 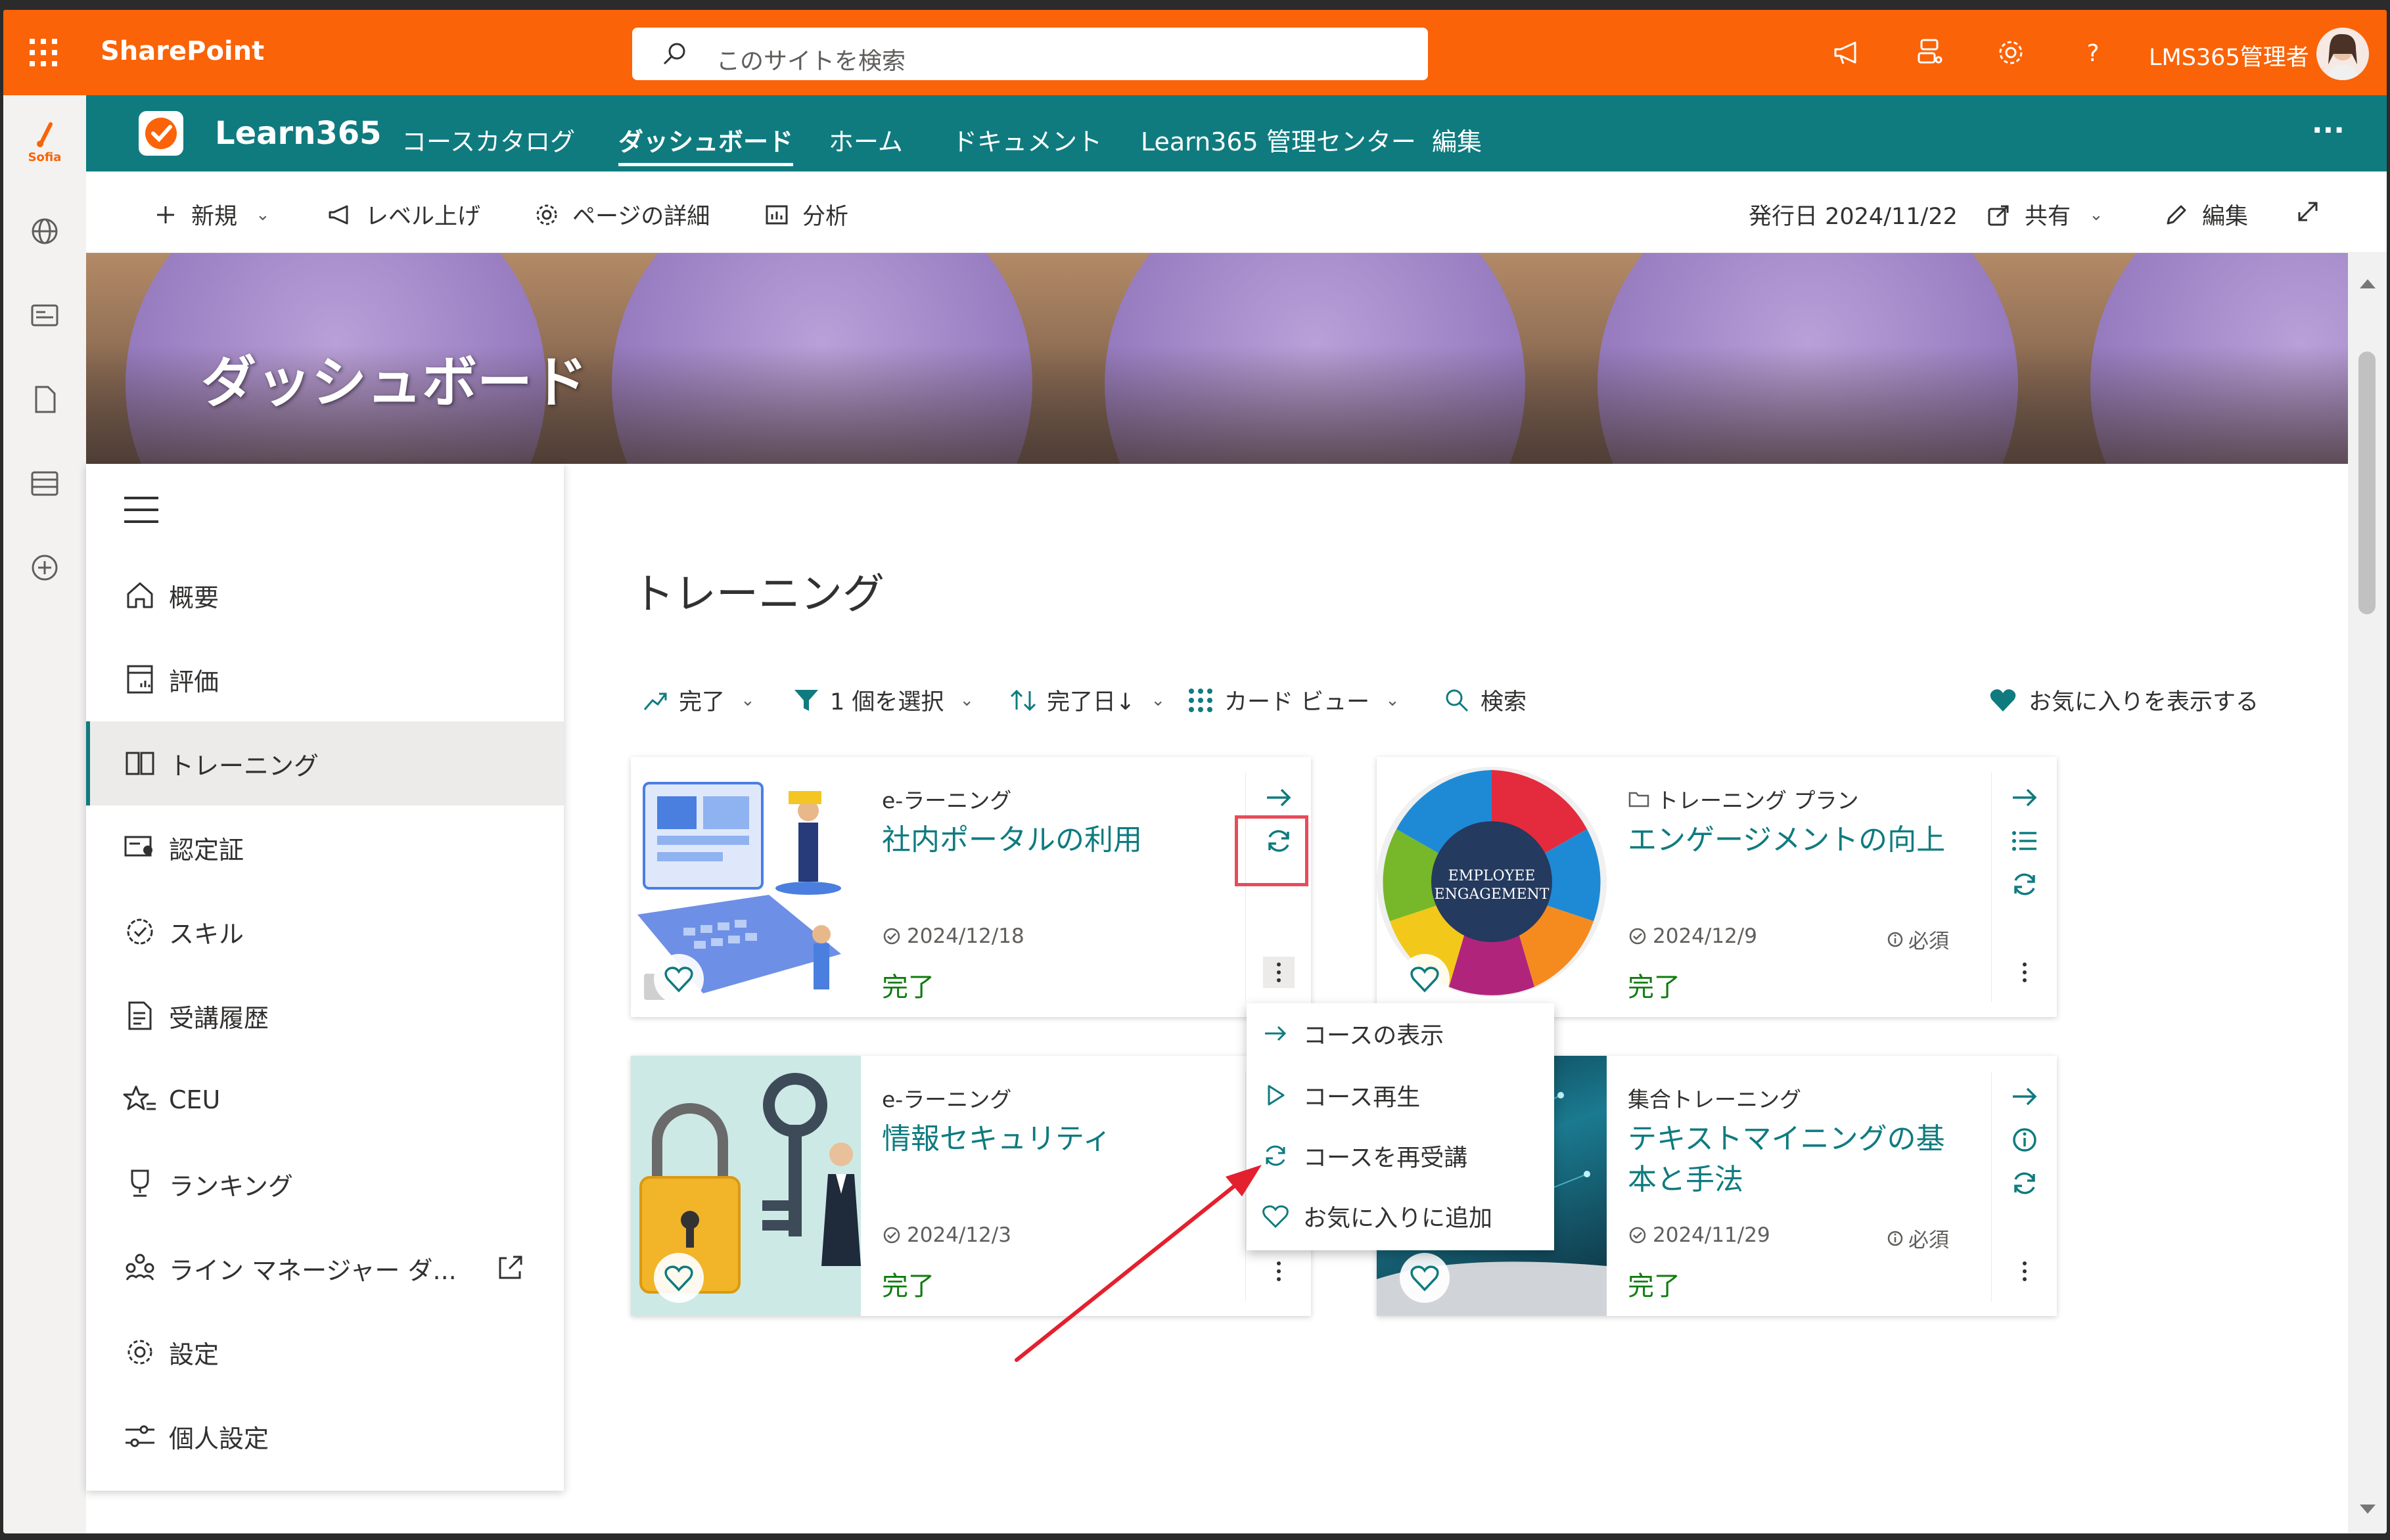 I want to click on search-filter: 検索, so click(x=1484, y=700).